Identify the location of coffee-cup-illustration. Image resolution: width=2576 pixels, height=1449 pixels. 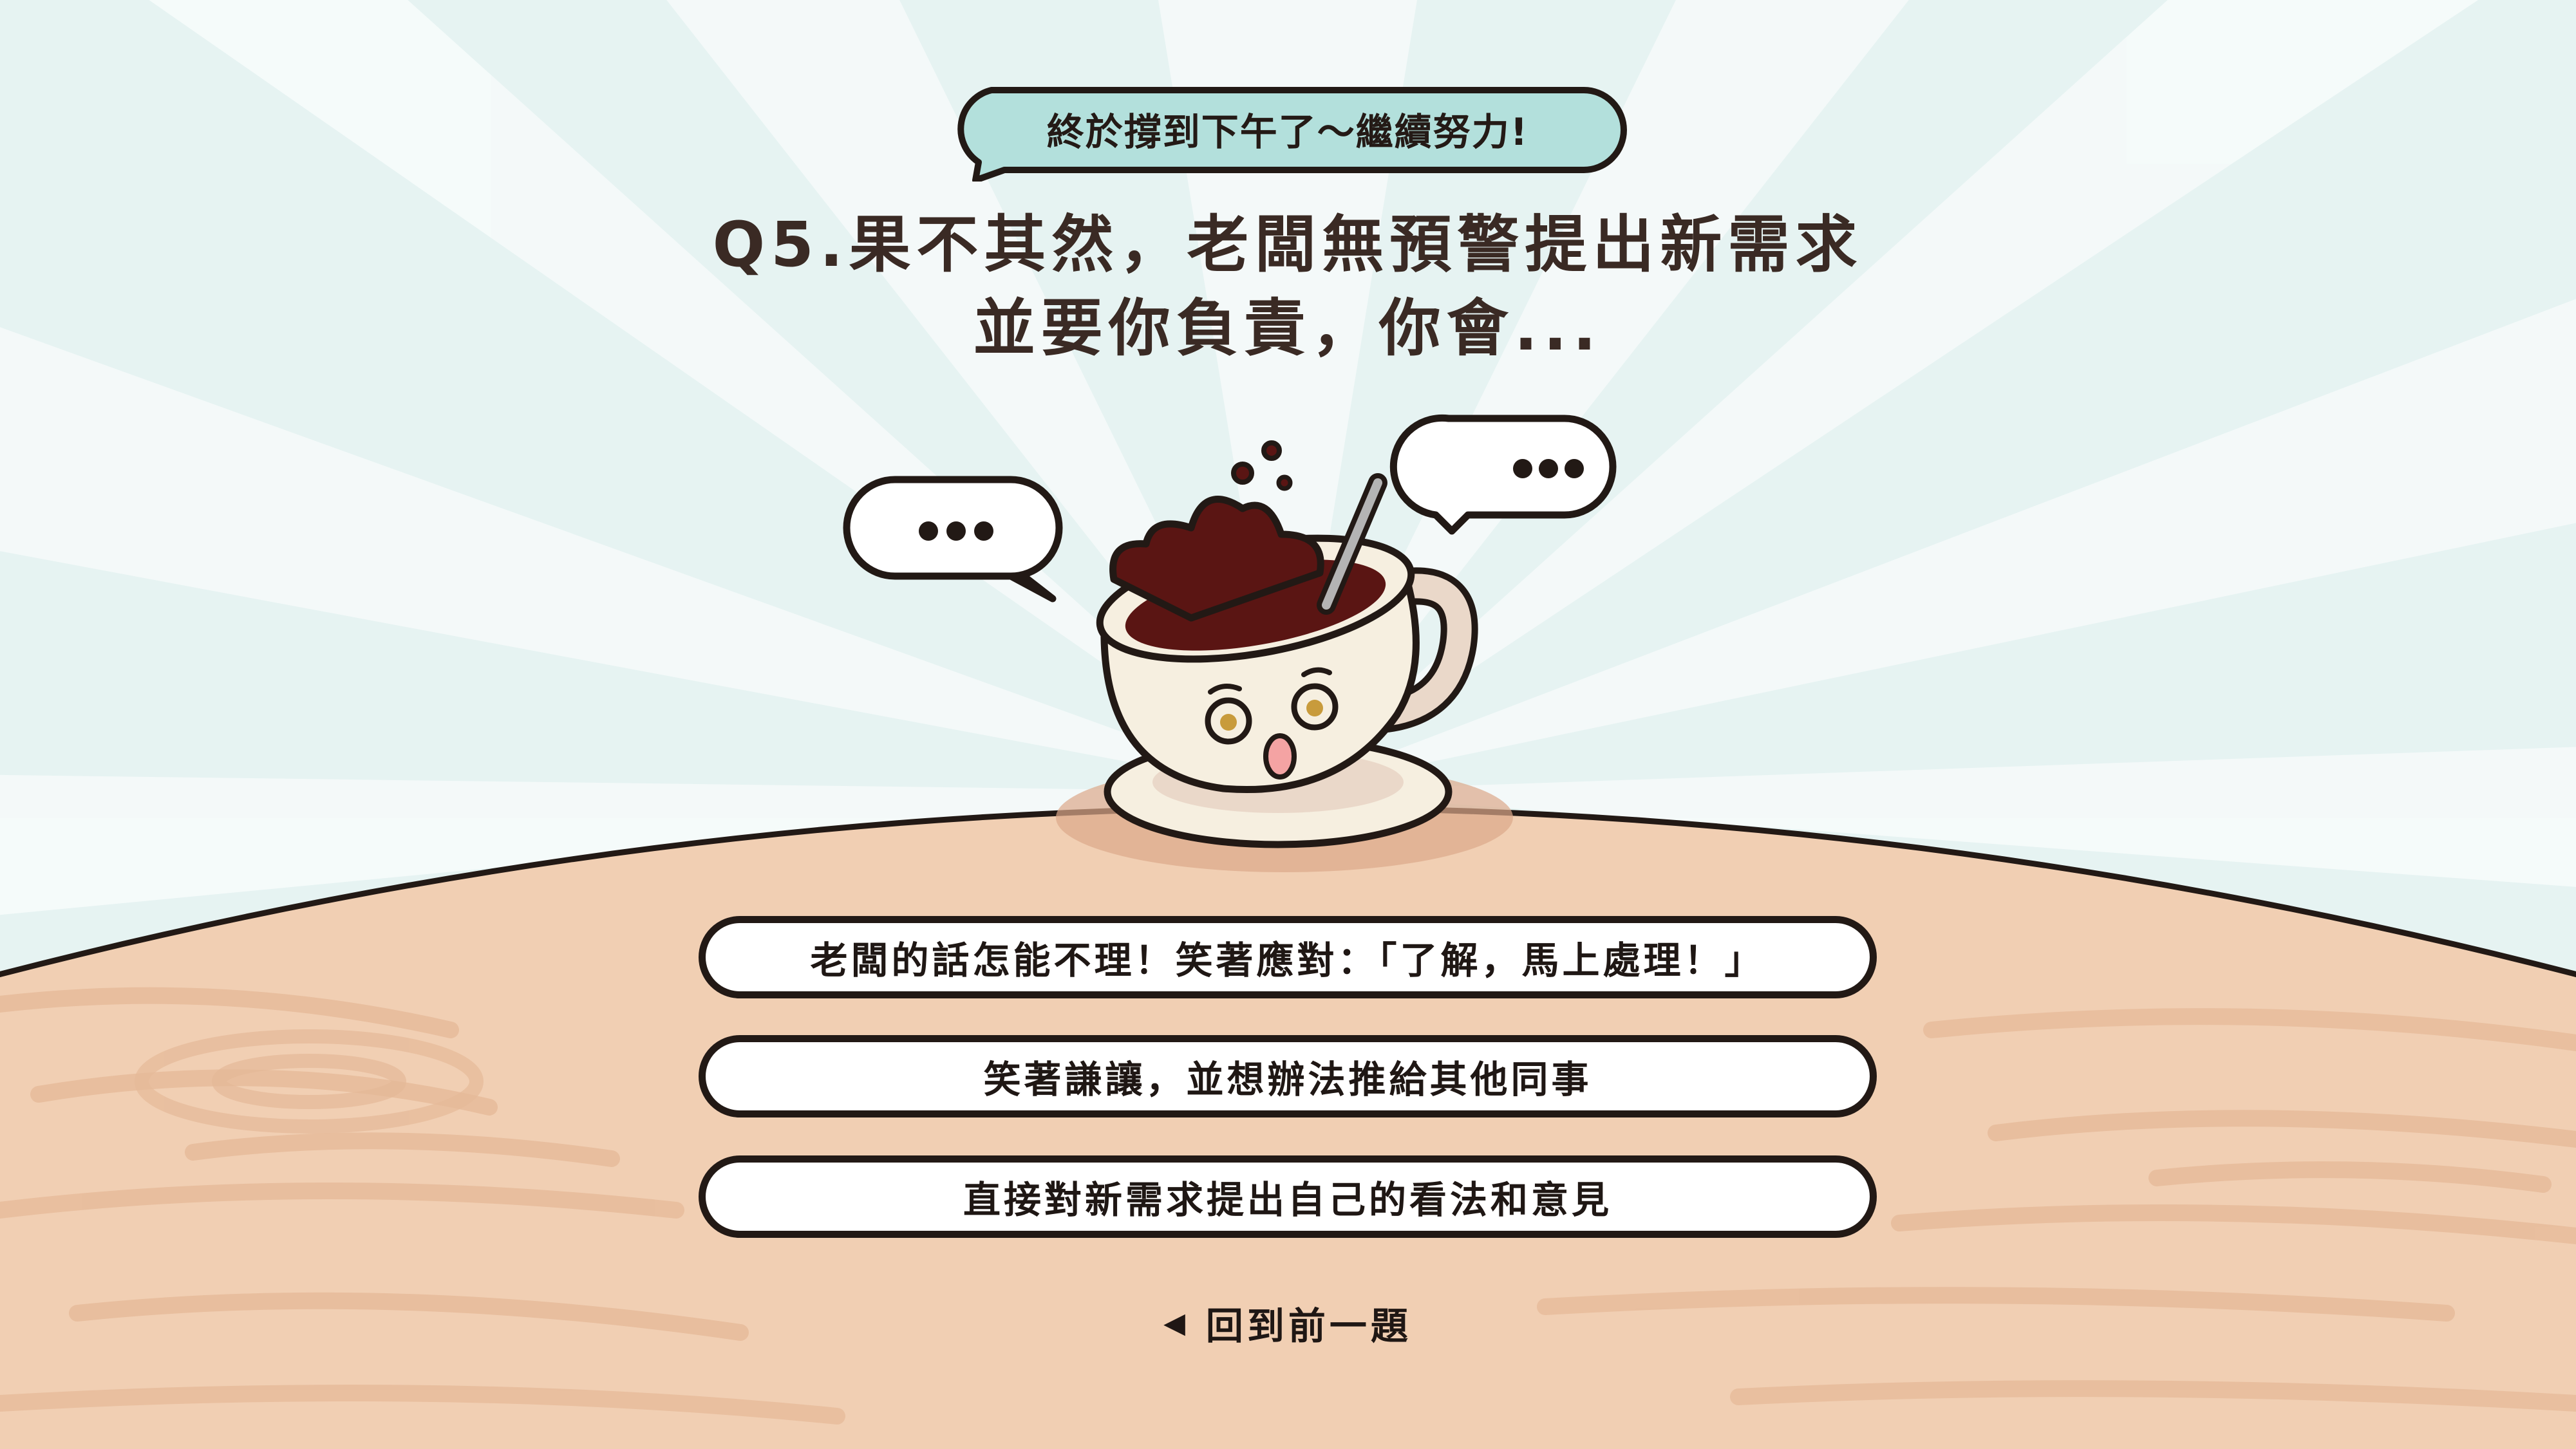
(1230, 643).